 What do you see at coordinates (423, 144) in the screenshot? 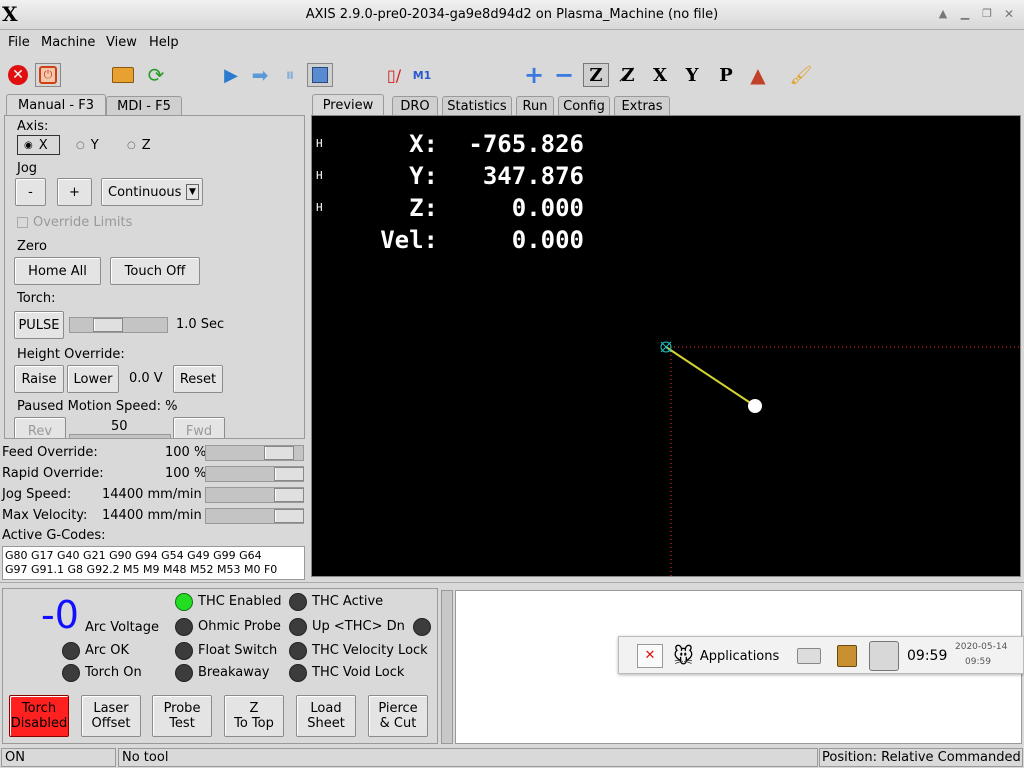
I see `dro-x-label: X:` at bounding box center [423, 144].